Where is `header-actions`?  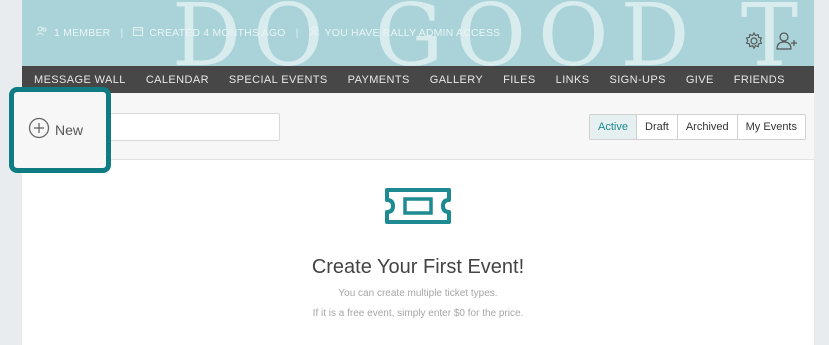
header-actions is located at coordinates (771, 43).